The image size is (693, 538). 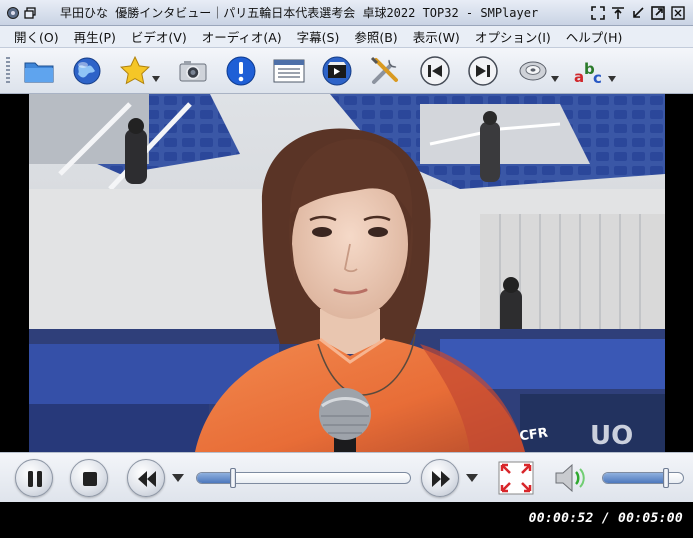 What do you see at coordinates (13, 13) in the screenshot?
I see `app-menu-icon` at bounding box center [13, 13].